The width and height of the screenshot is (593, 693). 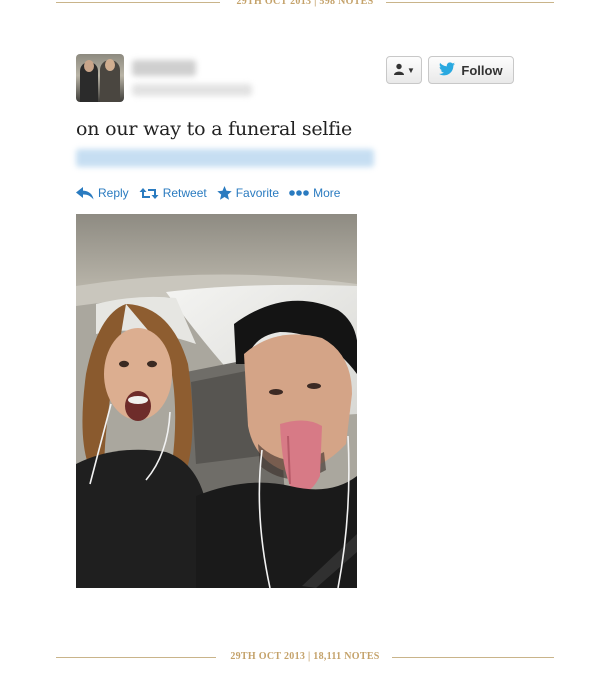 I want to click on redacted-handle, so click(x=192, y=90).